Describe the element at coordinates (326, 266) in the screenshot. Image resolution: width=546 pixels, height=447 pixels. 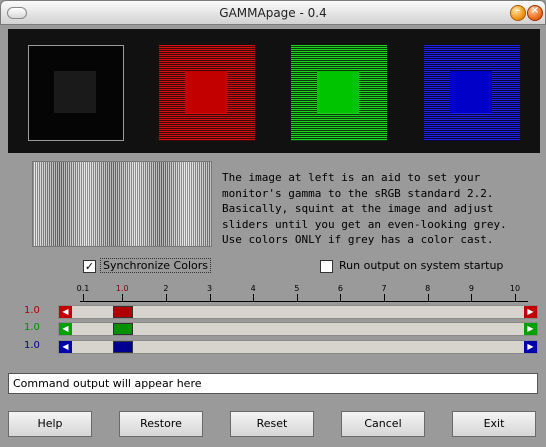
I see `run-on-startup-checkbox` at that location.